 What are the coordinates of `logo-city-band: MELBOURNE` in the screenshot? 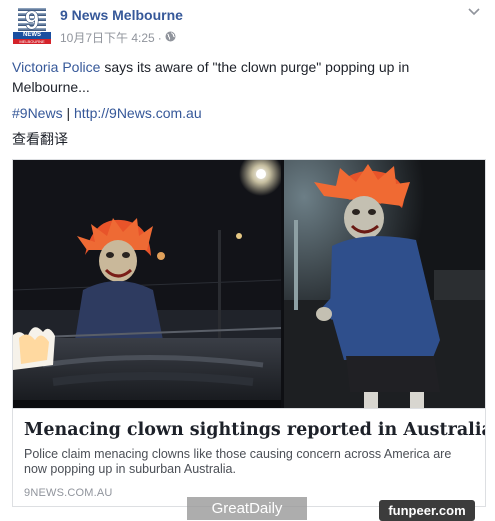 It's located at (32, 41).